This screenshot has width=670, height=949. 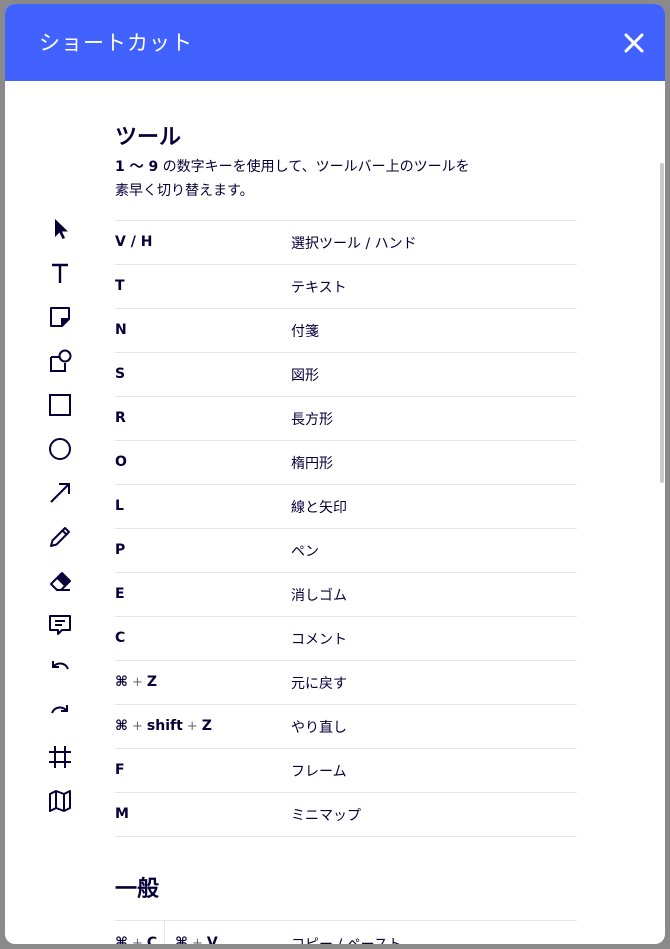 I want to click on table-row: E 消しゴム, so click(x=346, y=594).